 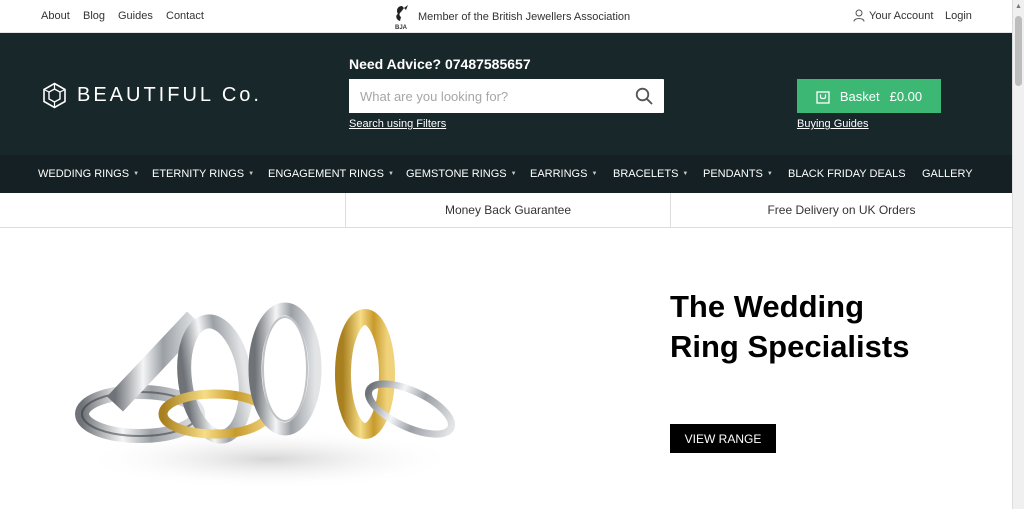 What do you see at coordinates (54, 95) in the screenshot?
I see `hexagon-gem-icon` at bounding box center [54, 95].